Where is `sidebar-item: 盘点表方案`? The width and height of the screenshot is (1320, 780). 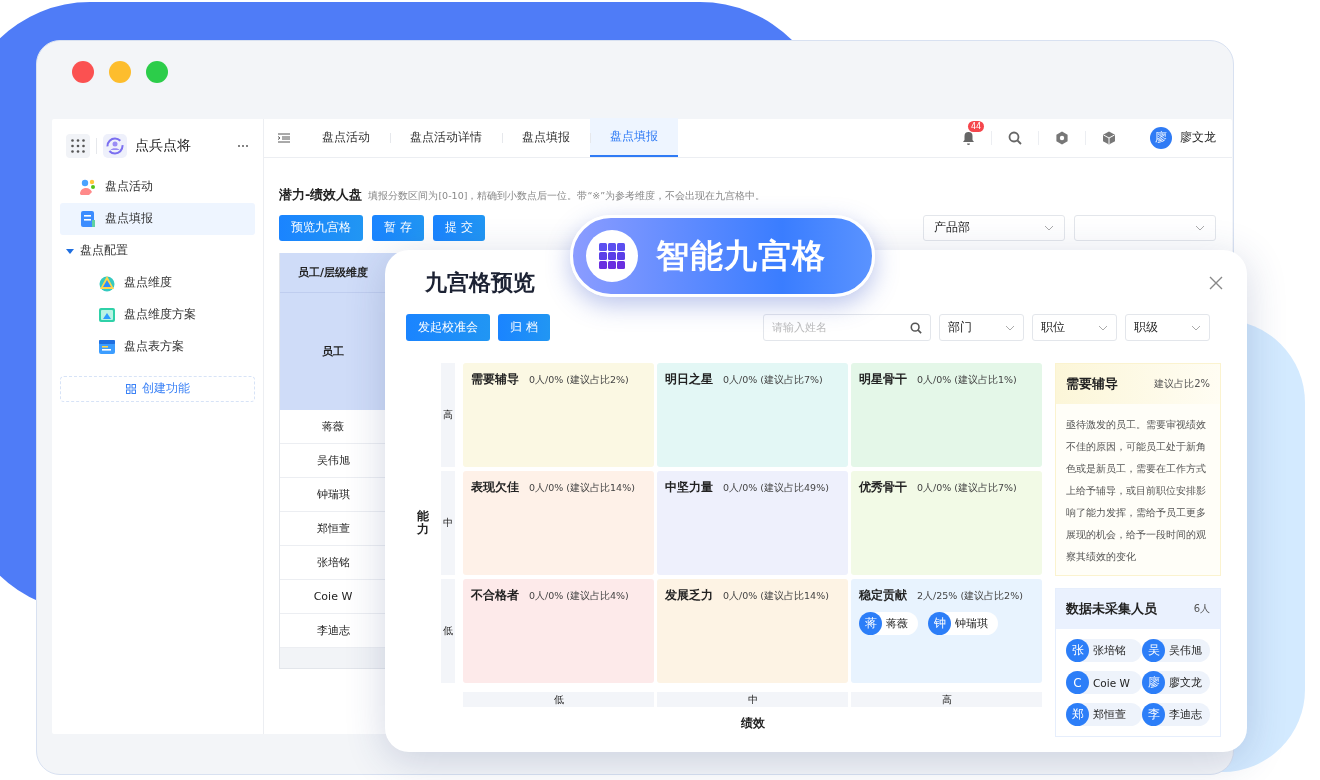
sidebar-item: 盘点表方案 is located at coordinates (157, 346).